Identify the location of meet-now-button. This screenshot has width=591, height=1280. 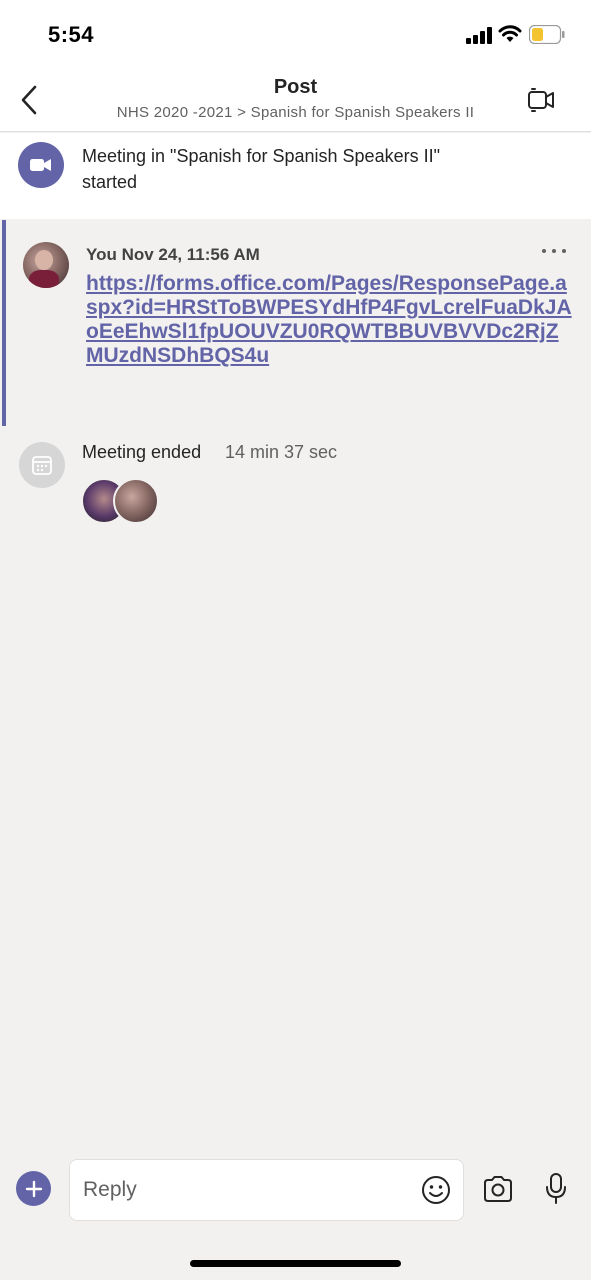
(541, 100).